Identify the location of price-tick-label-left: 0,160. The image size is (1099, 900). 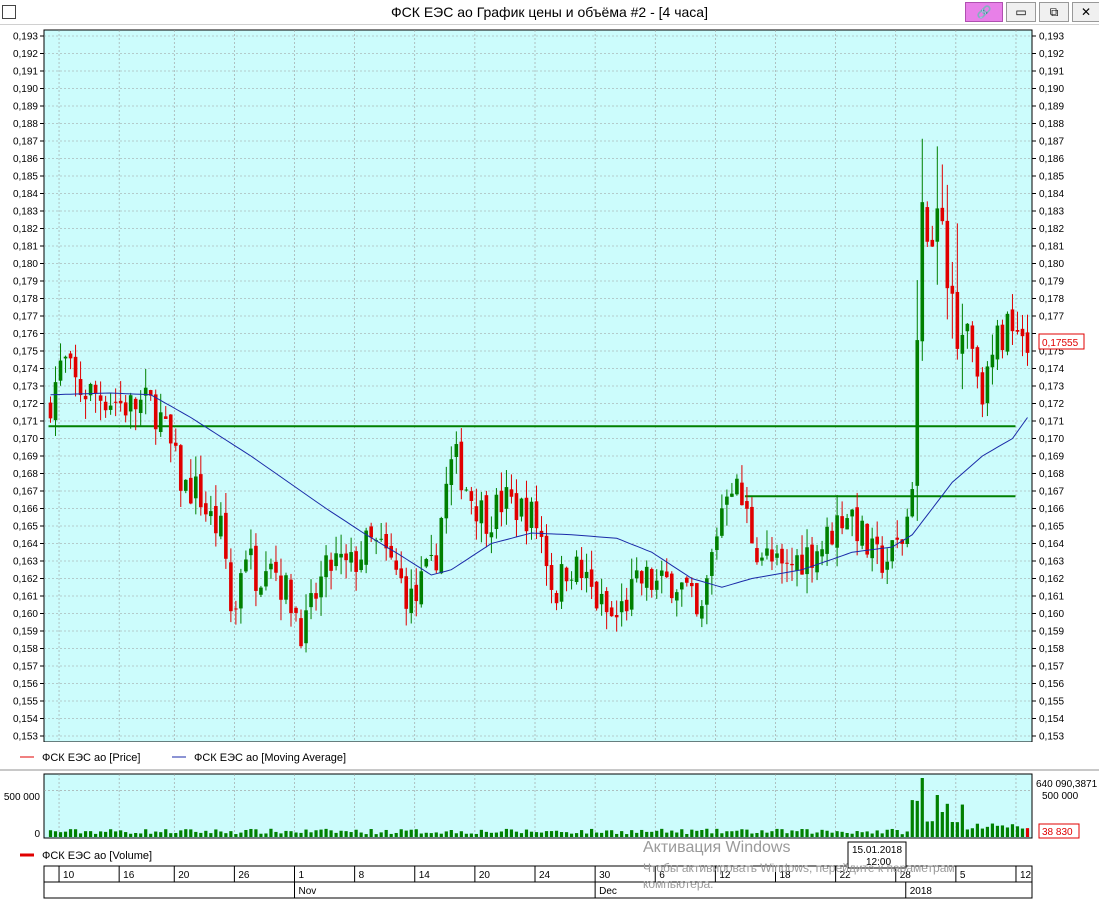
(25, 614).